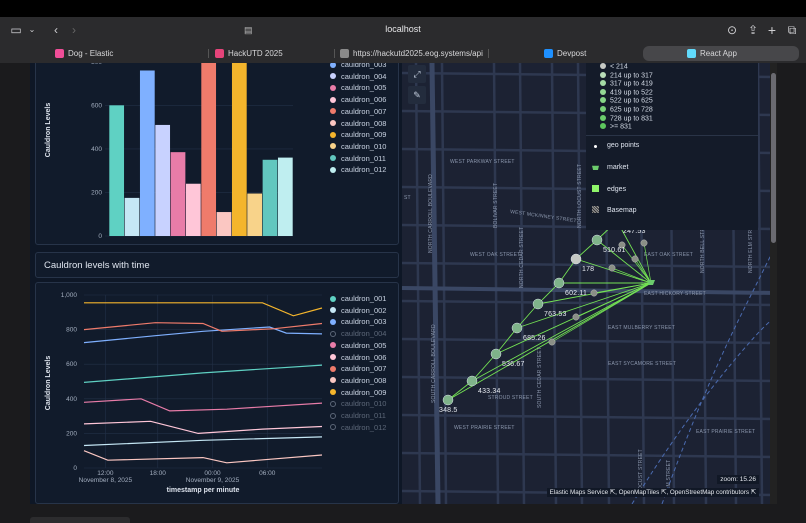  What do you see at coordinates (364, 310) in the screenshot?
I see `legend-label: cauldron_002` at bounding box center [364, 310].